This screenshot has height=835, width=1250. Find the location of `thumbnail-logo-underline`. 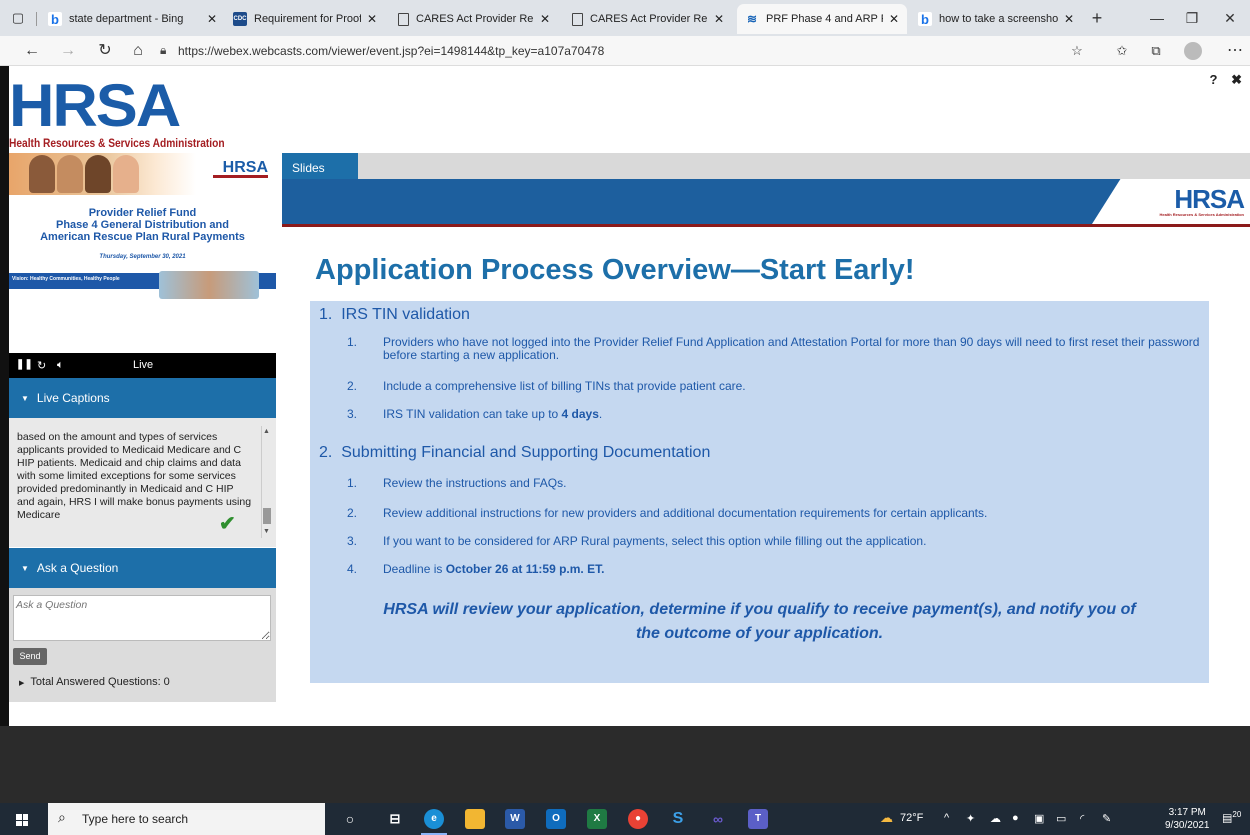

thumbnail-logo-underline is located at coordinates (240, 176).